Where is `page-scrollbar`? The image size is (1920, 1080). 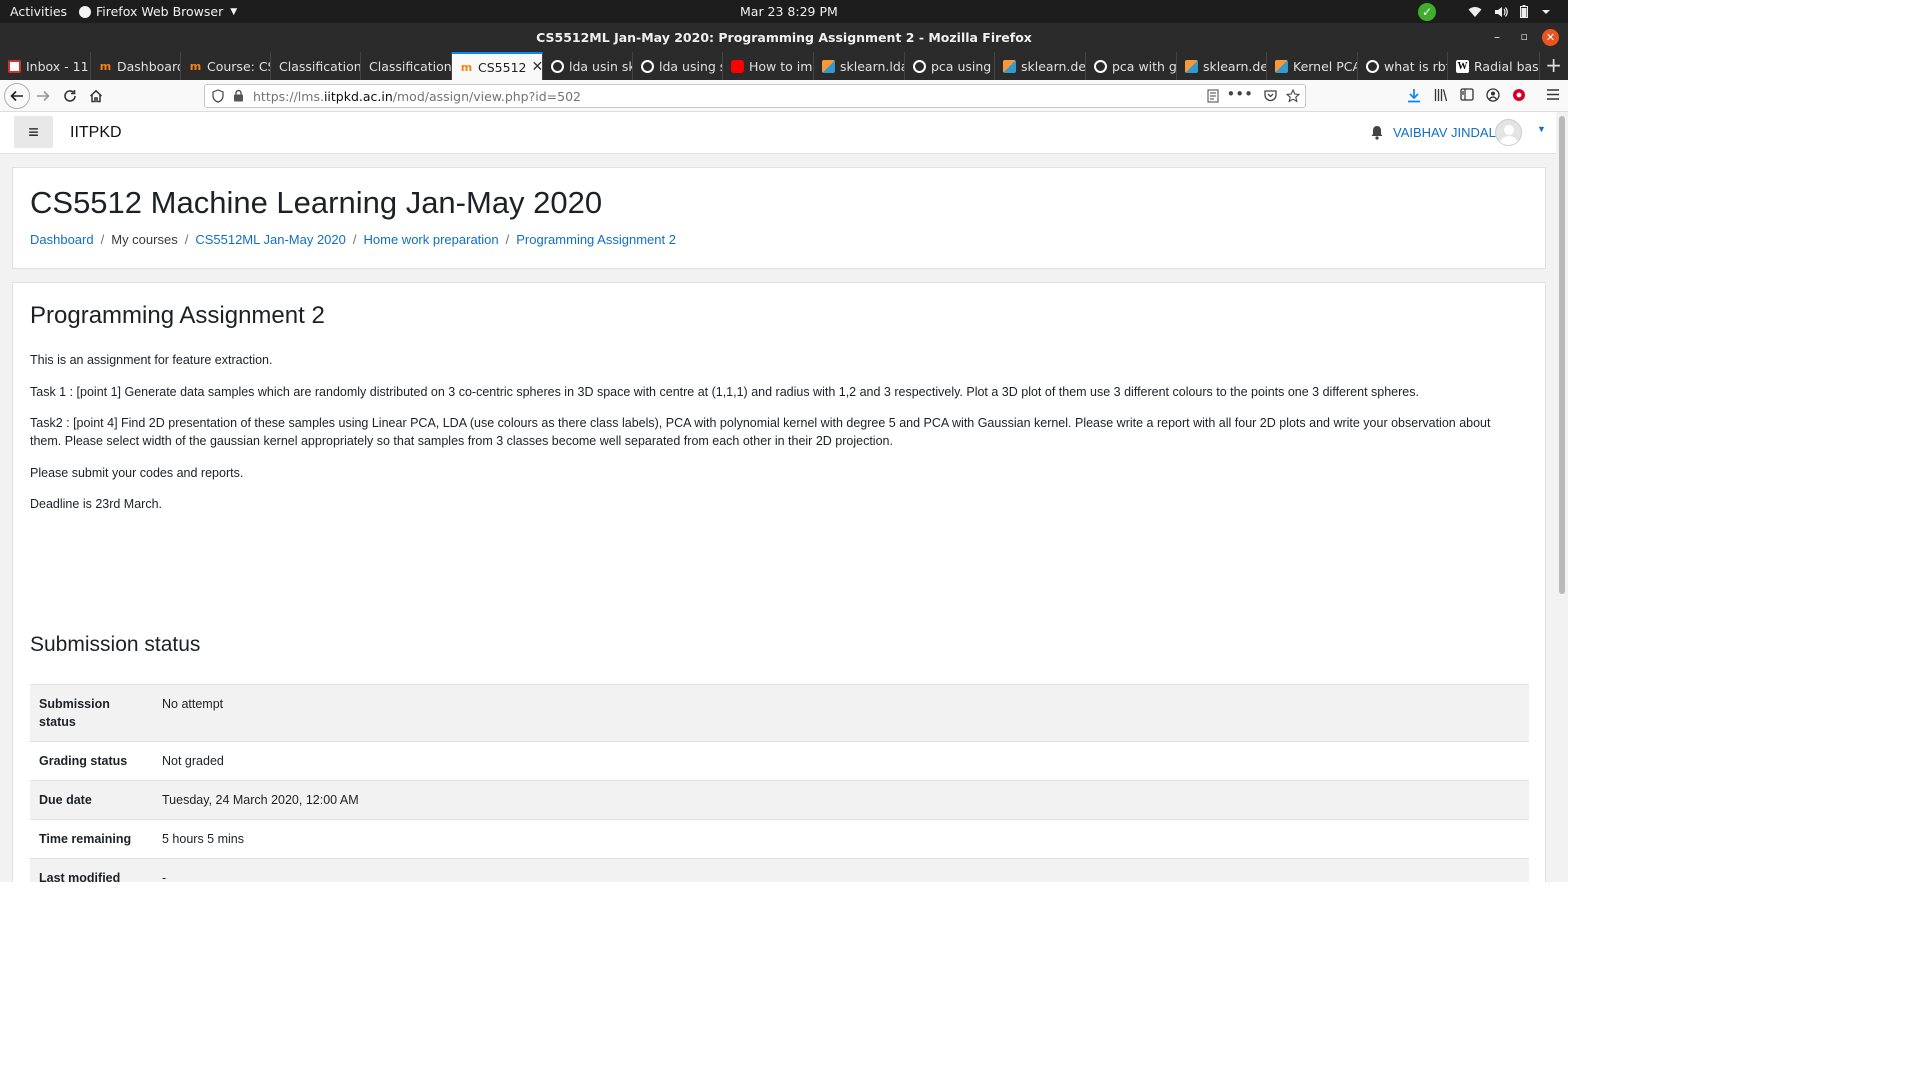
page-scrollbar is located at coordinates (1562, 497).